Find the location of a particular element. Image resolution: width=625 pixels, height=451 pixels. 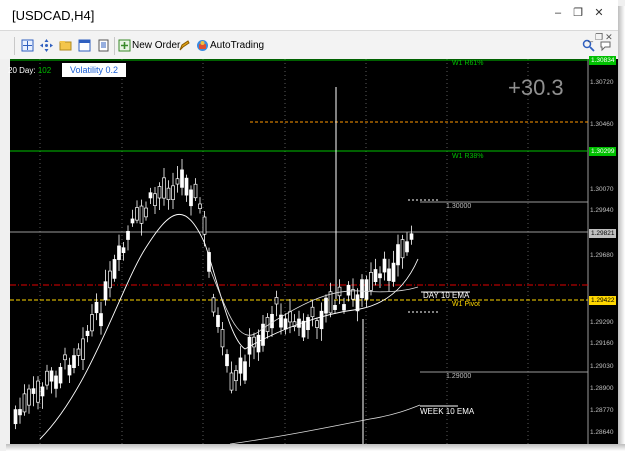

volatility-badge: Volatility 0.2 is located at coordinates (94, 70).